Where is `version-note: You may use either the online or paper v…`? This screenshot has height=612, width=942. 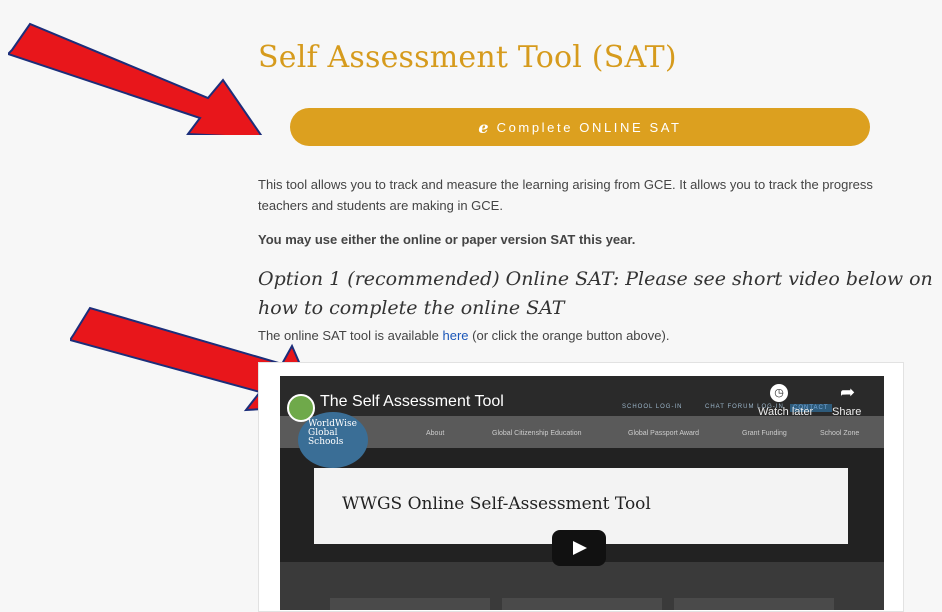
version-note: You may use either the online or paper v… is located at coordinates (447, 239).